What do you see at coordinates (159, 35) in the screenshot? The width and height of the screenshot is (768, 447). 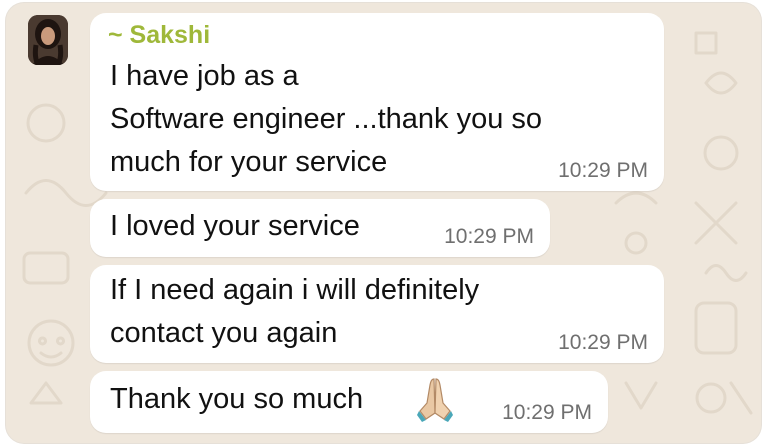 I see `sender-name: ~ Sakshi` at bounding box center [159, 35].